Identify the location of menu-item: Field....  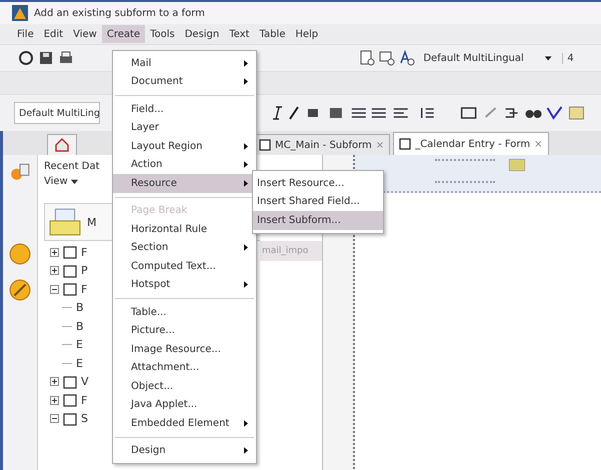
(184, 109).